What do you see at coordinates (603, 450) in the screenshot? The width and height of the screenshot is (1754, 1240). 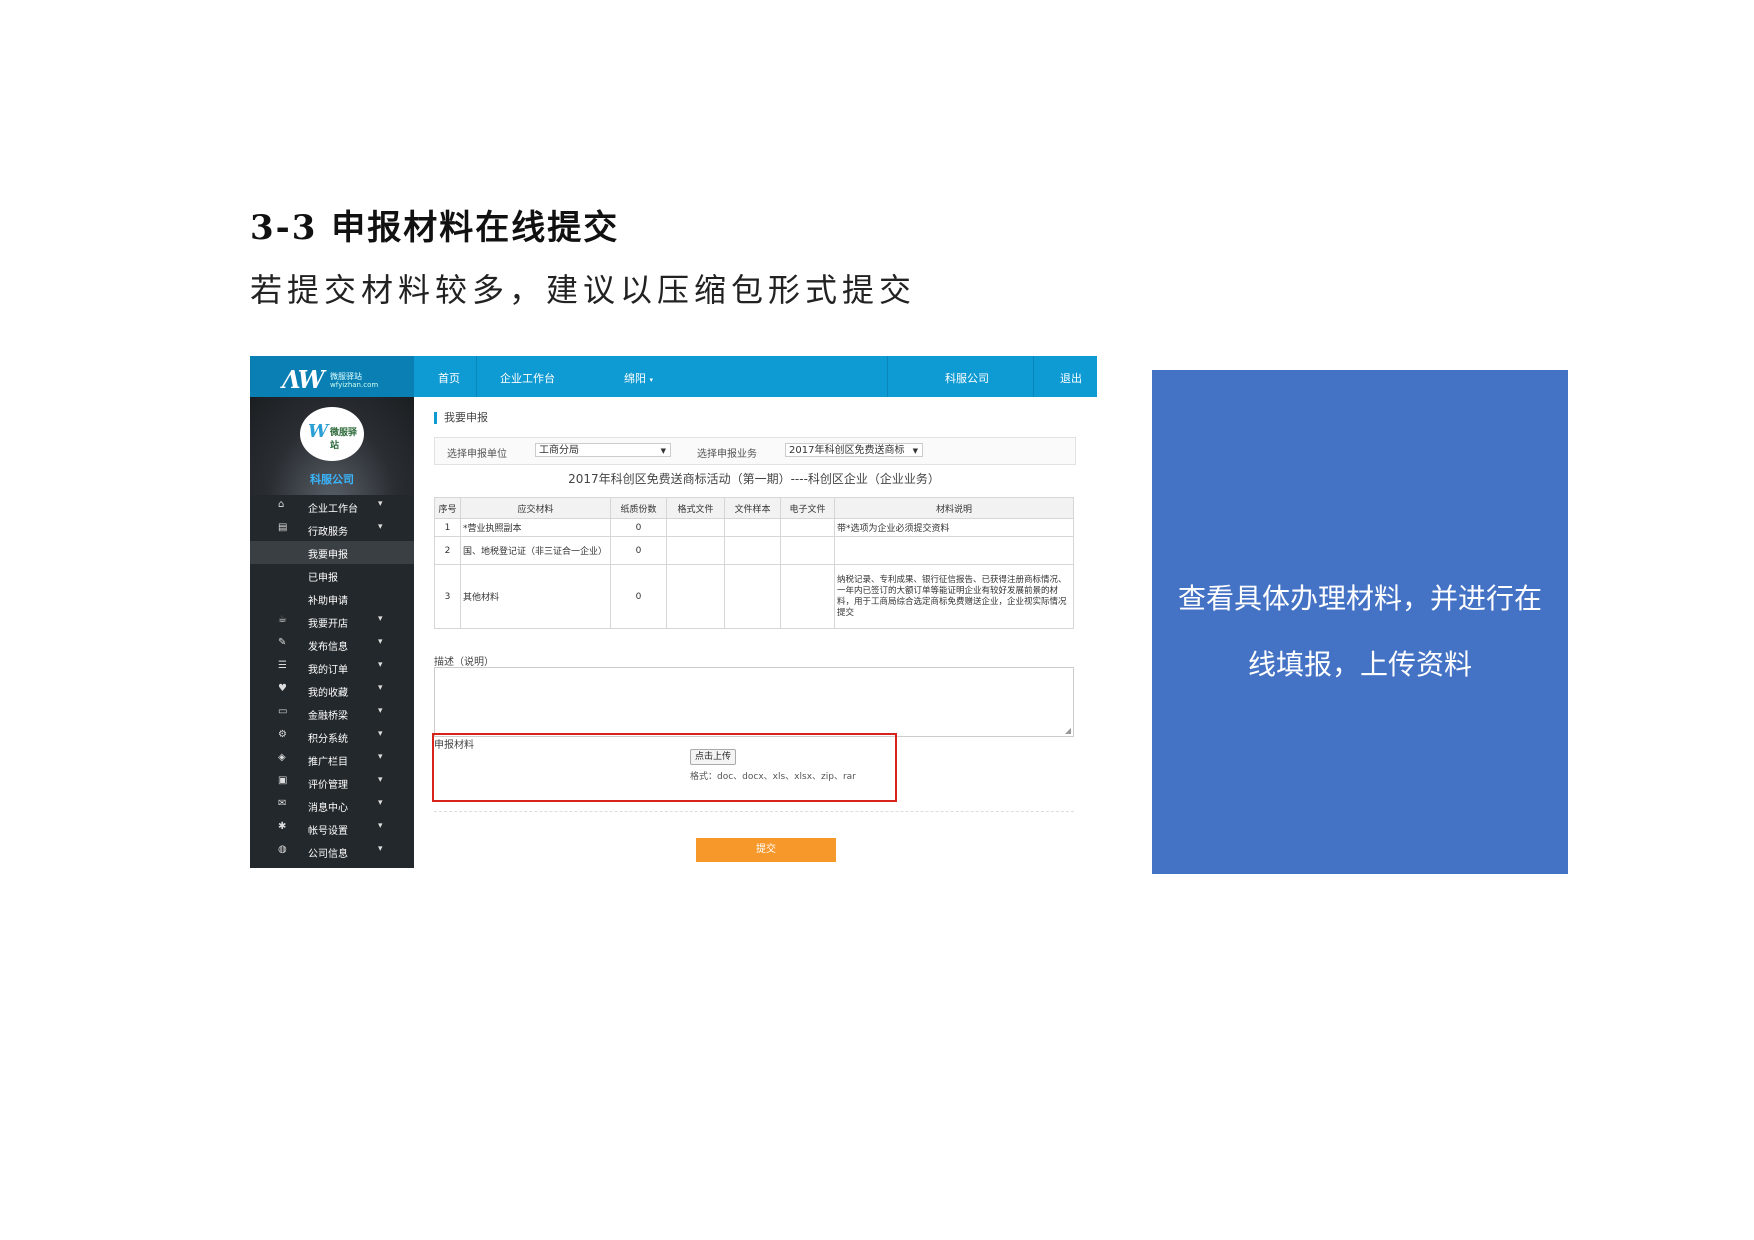 I see `unit-select: 工商分局 ▼` at bounding box center [603, 450].